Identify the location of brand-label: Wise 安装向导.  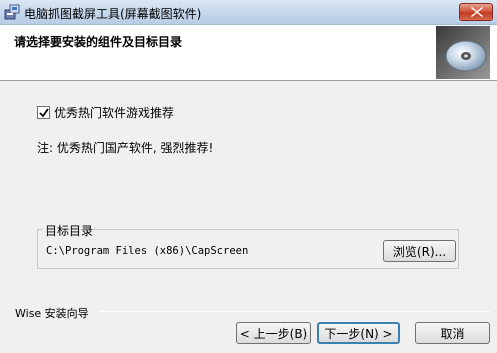
(52, 313).